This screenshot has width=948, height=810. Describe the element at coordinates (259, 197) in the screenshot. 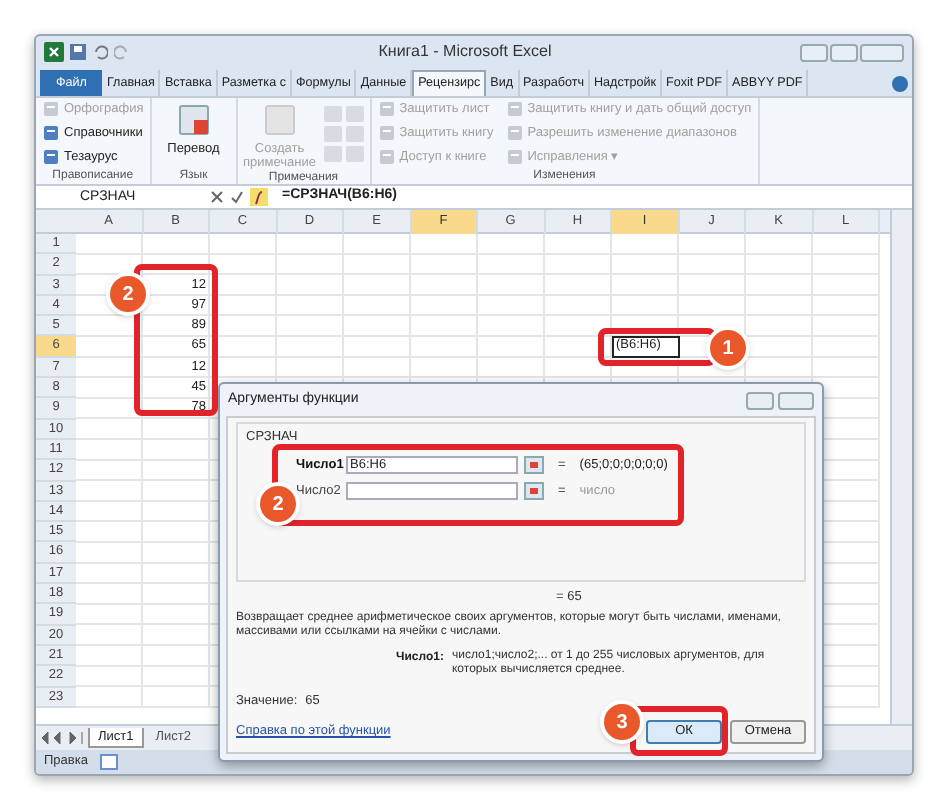

I see `function-icon` at that location.